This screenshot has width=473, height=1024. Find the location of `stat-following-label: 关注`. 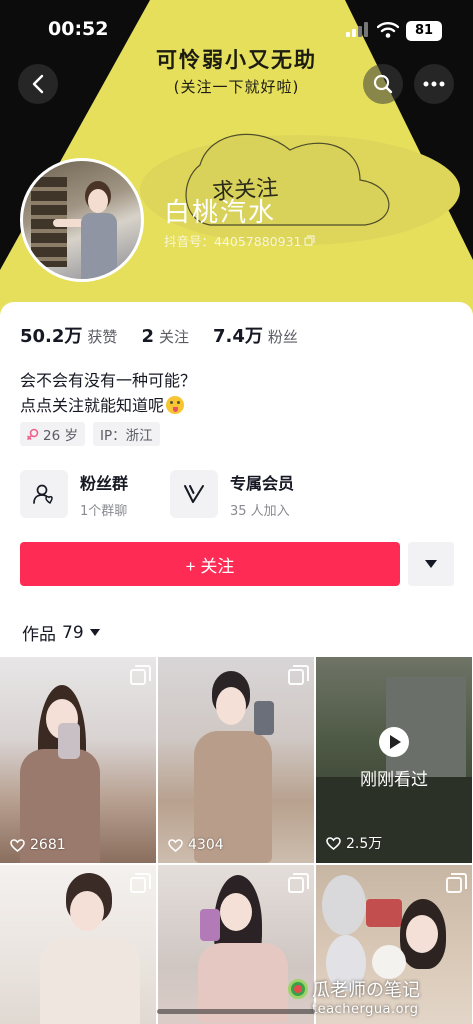

stat-following-label: 关注 is located at coordinates (173, 337).